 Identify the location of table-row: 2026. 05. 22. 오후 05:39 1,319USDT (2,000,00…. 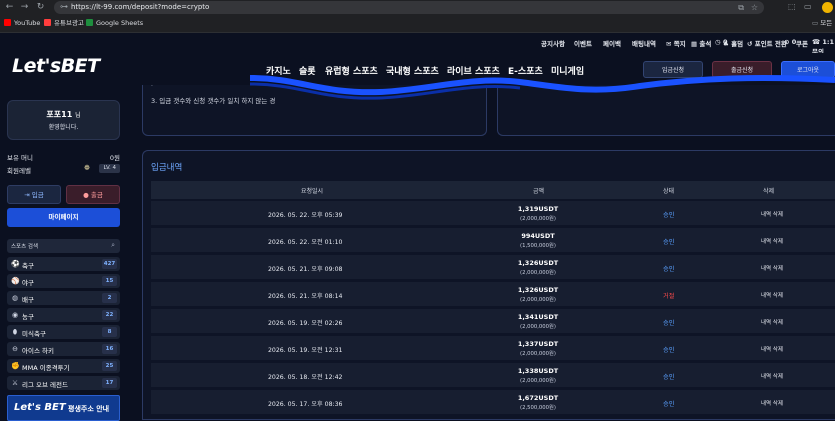
(493, 213).